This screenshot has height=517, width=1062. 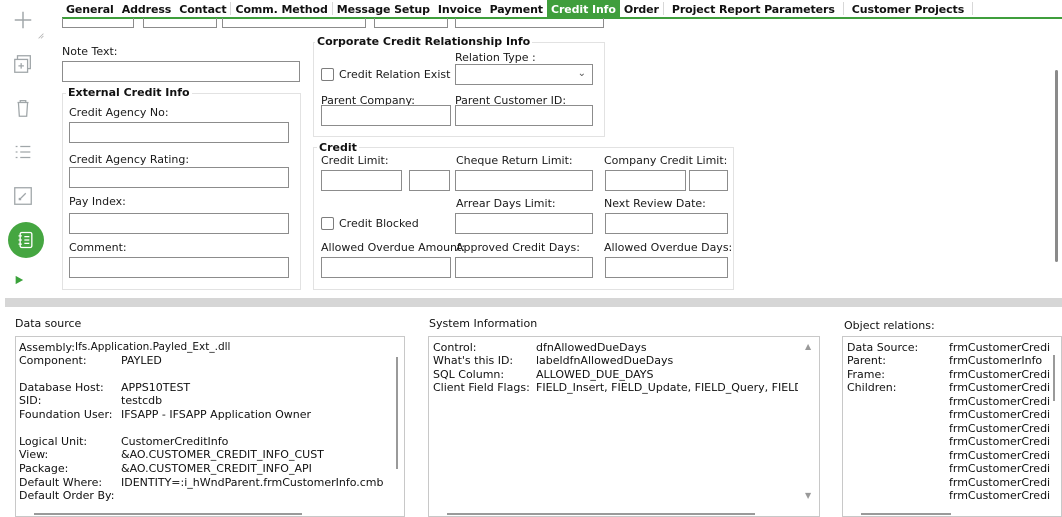 What do you see at coordinates (175, 441) in the screenshot?
I see `ds-value: CustomerCreditInfo` at bounding box center [175, 441].